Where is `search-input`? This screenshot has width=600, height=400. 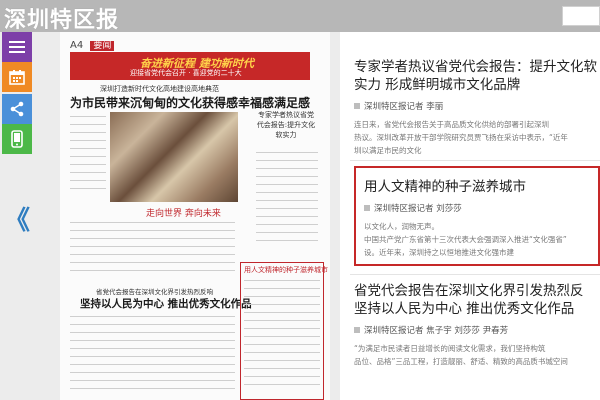 search-input is located at coordinates (581, 16).